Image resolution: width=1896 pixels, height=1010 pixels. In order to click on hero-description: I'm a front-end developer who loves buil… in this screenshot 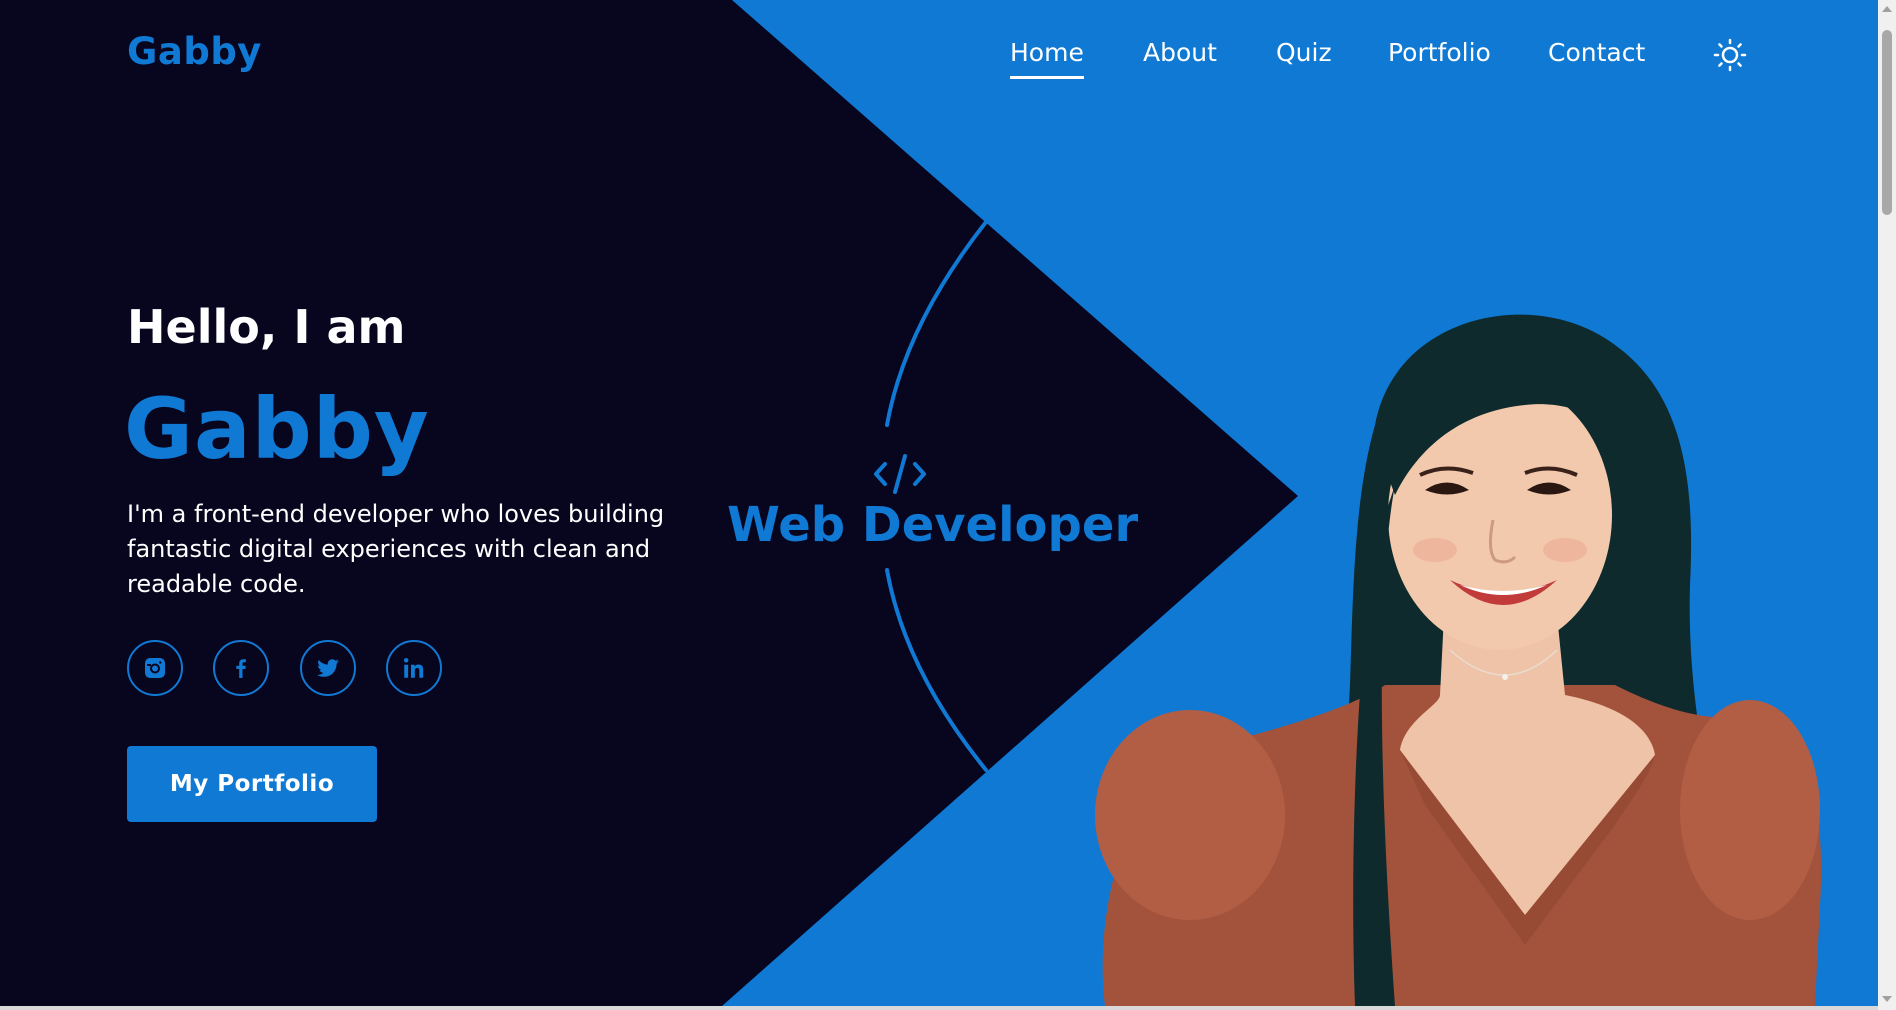, I will do `click(396, 549)`.